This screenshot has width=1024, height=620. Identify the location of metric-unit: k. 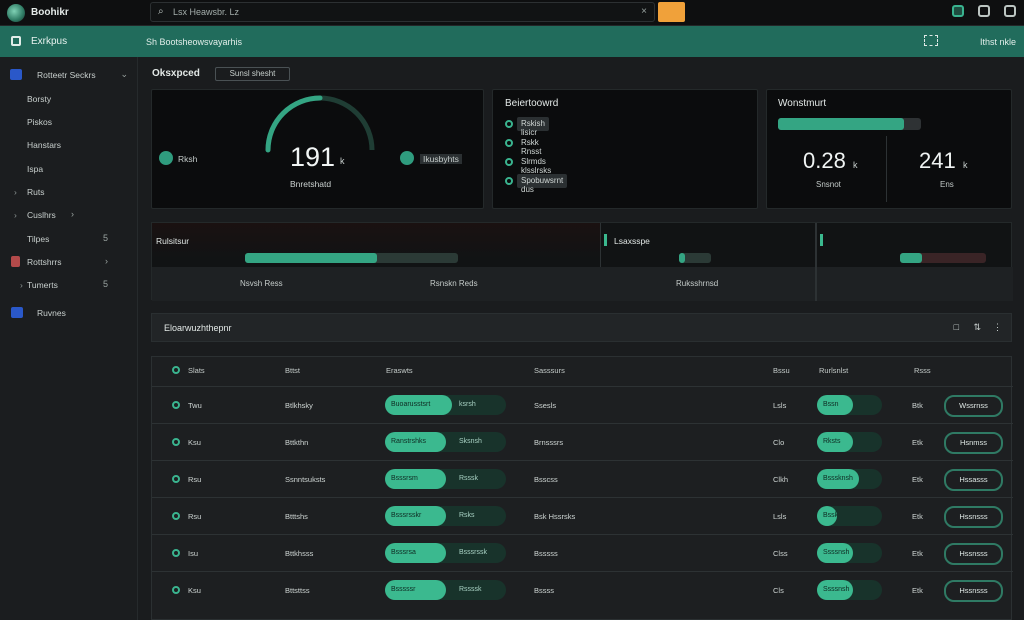
(855, 165).